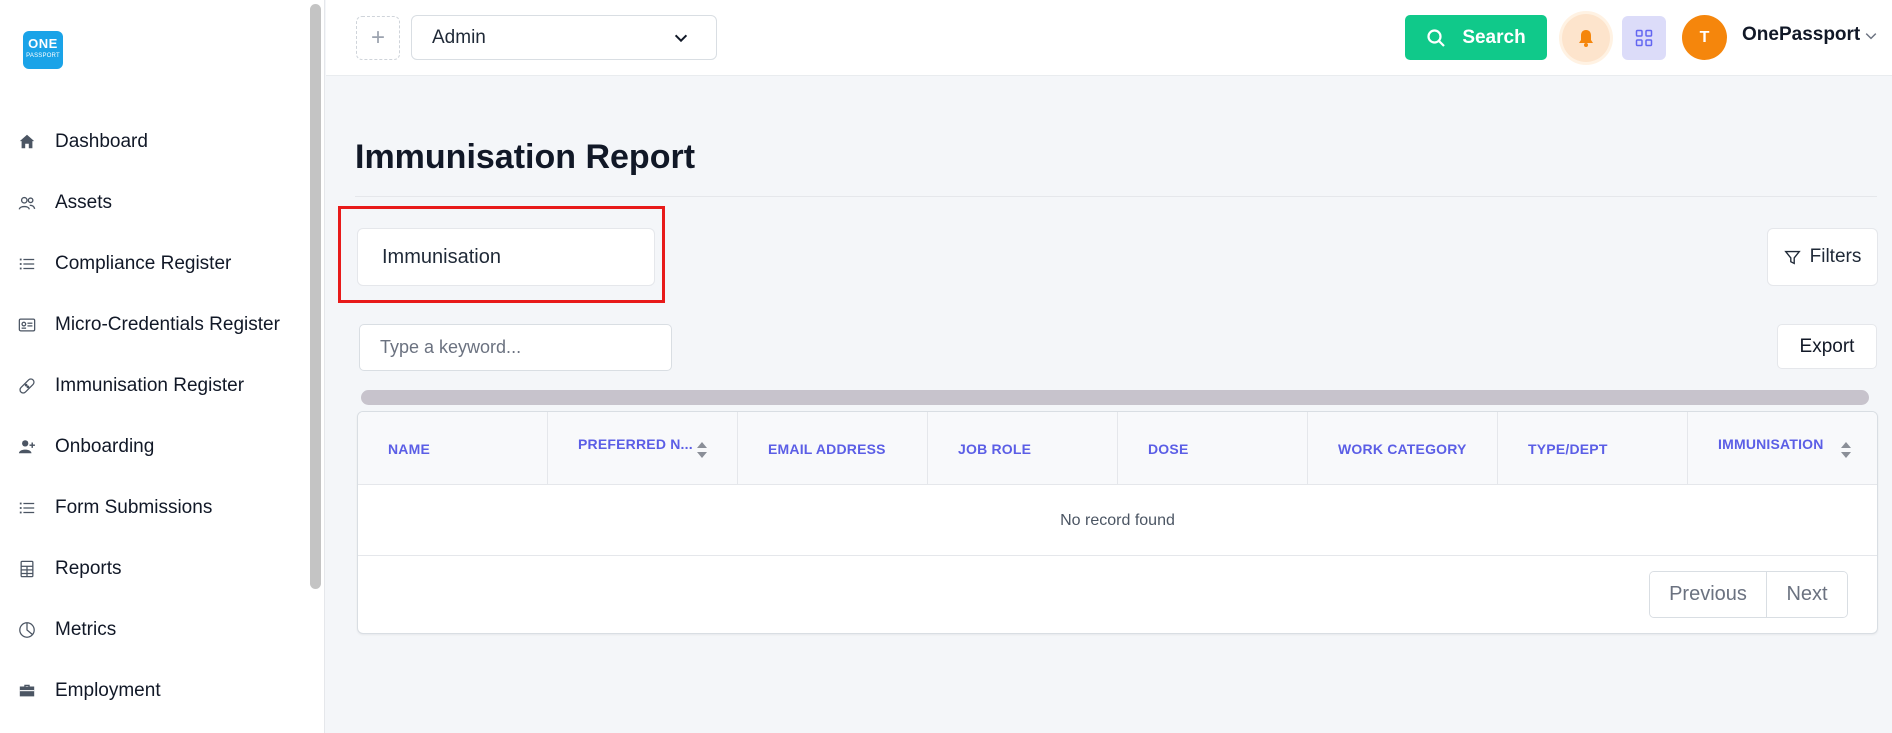 This screenshot has height=733, width=1892. What do you see at coordinates (155, 568) in the screenshot?
I see `sidebar-item-reports: Reports` at bounding box center [155, 568].